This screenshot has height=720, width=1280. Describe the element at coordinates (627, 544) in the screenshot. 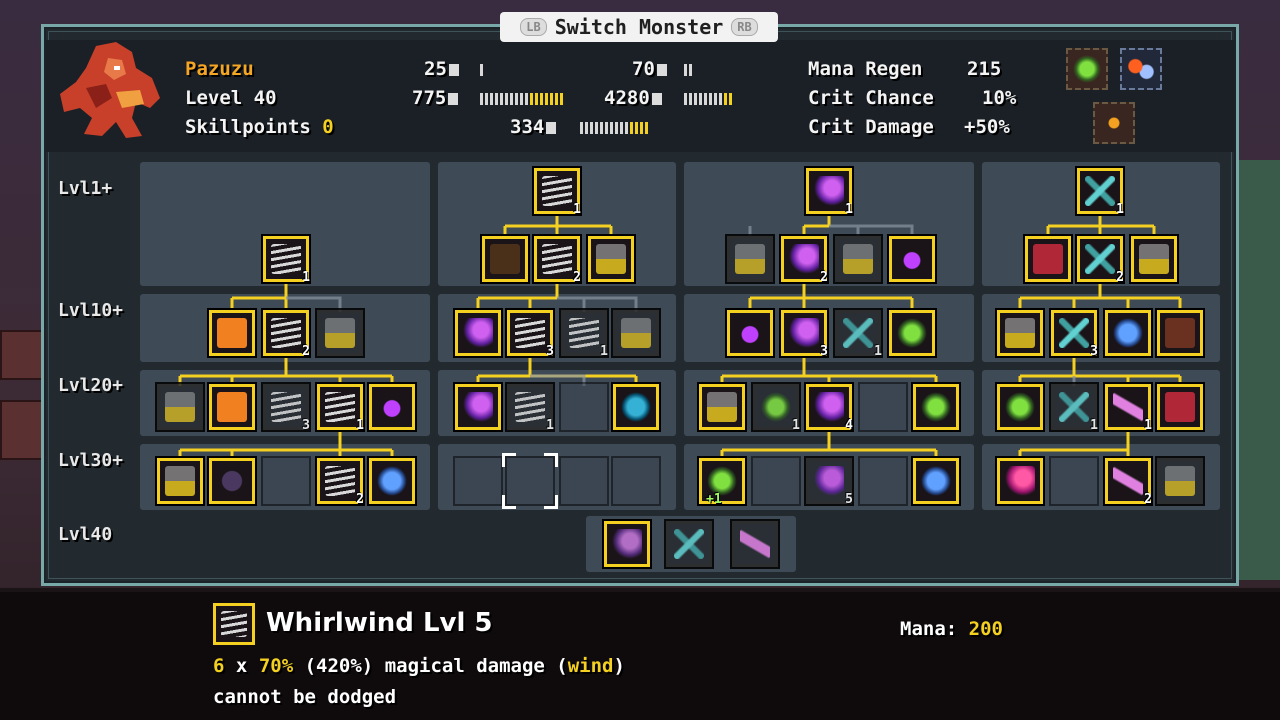

I see `ultimate-node-shadow` at that location.